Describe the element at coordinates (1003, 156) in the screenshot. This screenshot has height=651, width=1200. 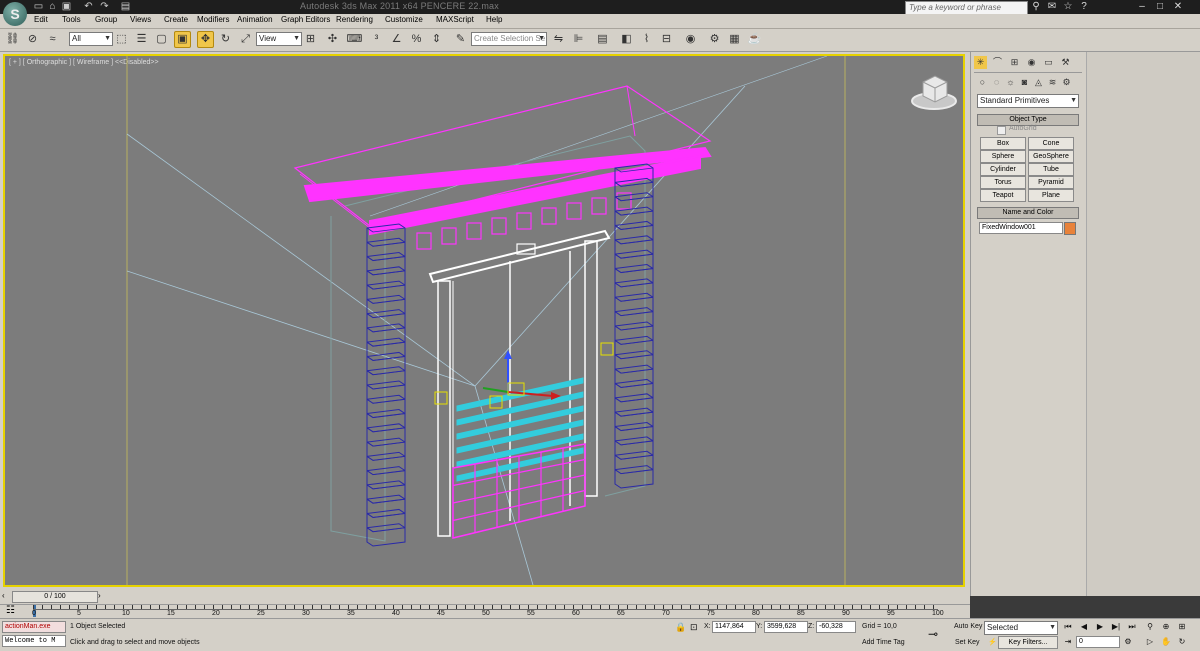
I see `sphere-button: Sphere` at that location.